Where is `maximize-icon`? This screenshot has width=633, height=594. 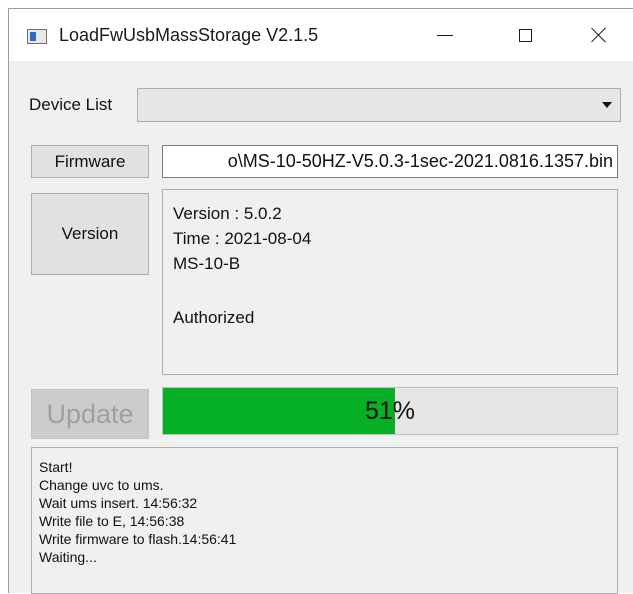
maximize-icon is located at coordinates (525, 35).